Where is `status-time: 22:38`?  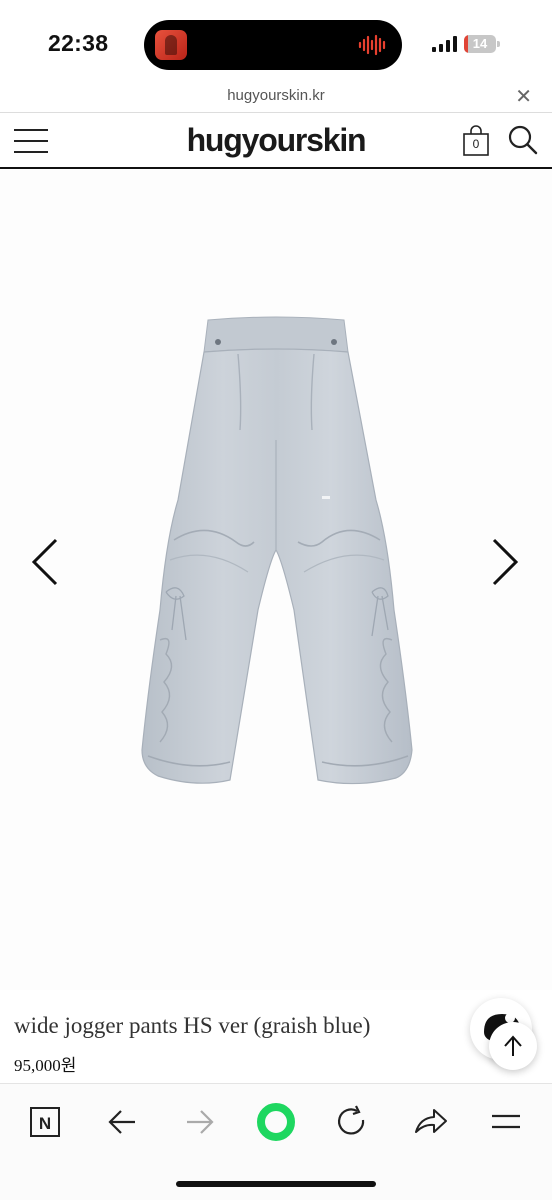 status-time: 22:38 is located at coordinates (78, 43).